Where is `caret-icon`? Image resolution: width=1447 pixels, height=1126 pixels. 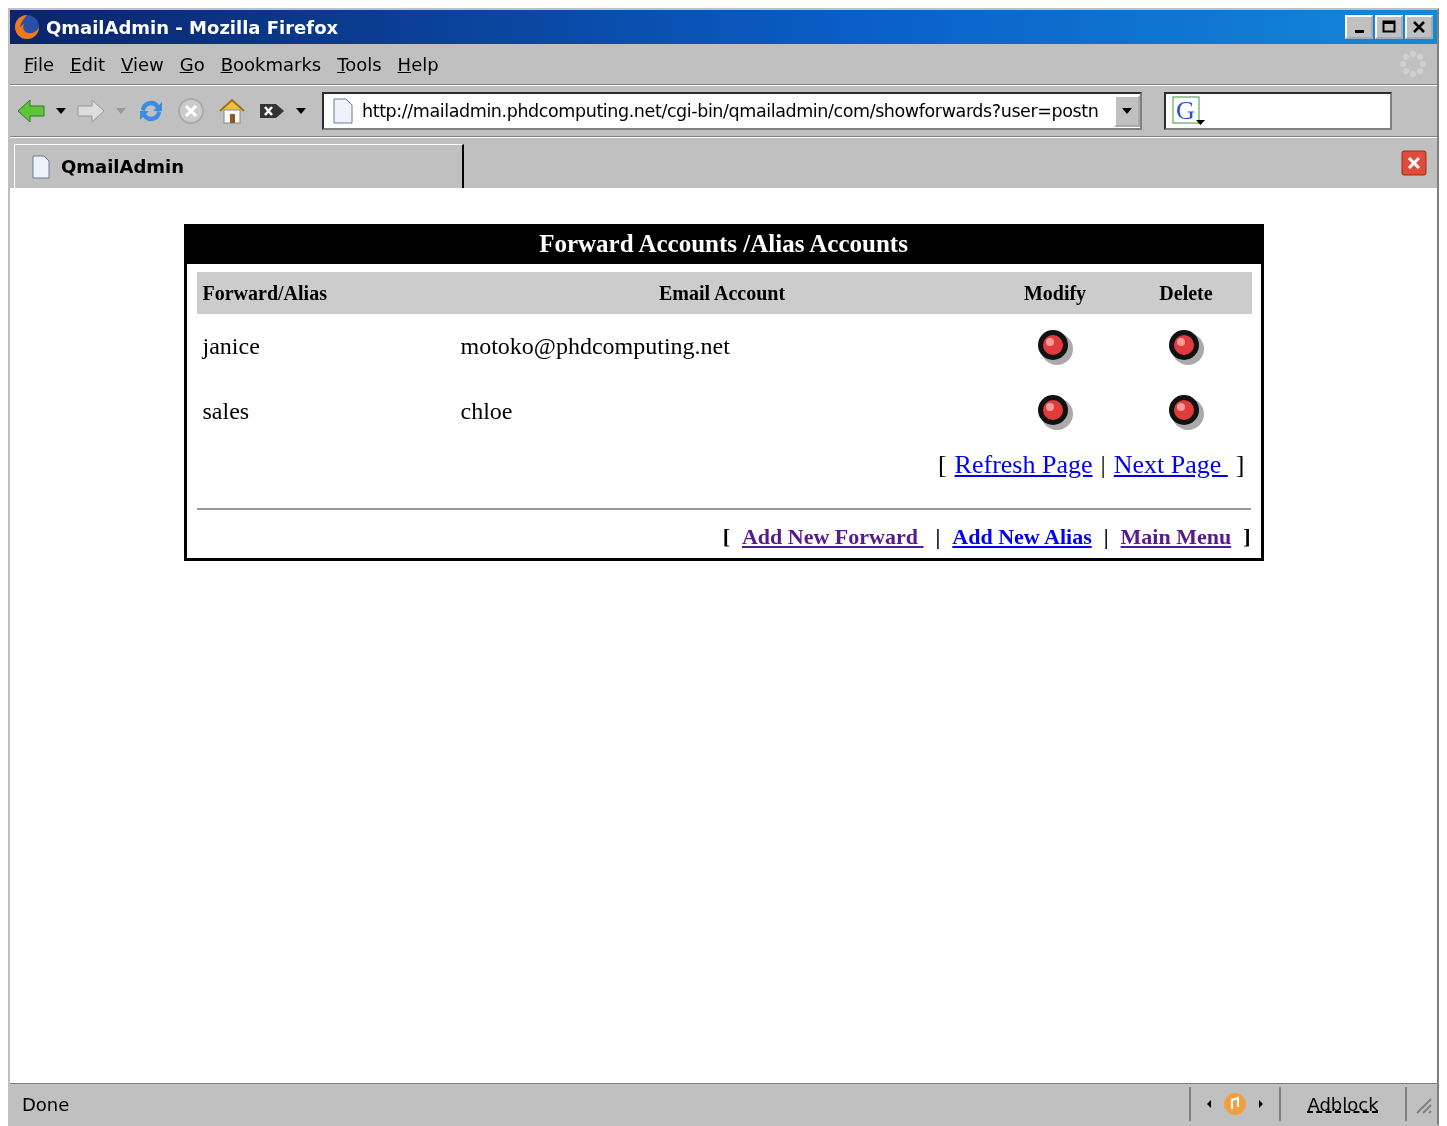
caret-icon is located at coordinates (1127, 111).